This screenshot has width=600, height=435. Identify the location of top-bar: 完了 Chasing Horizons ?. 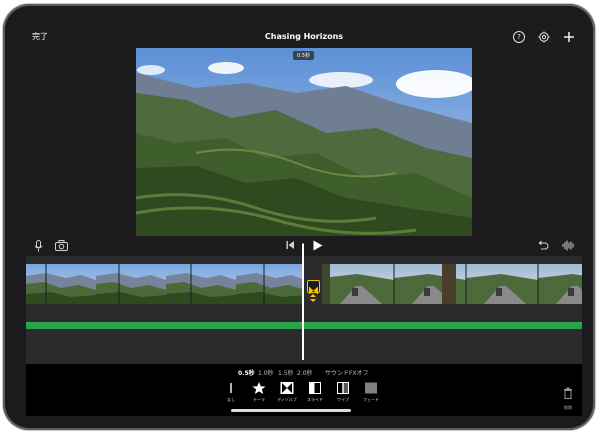
(304, 37).